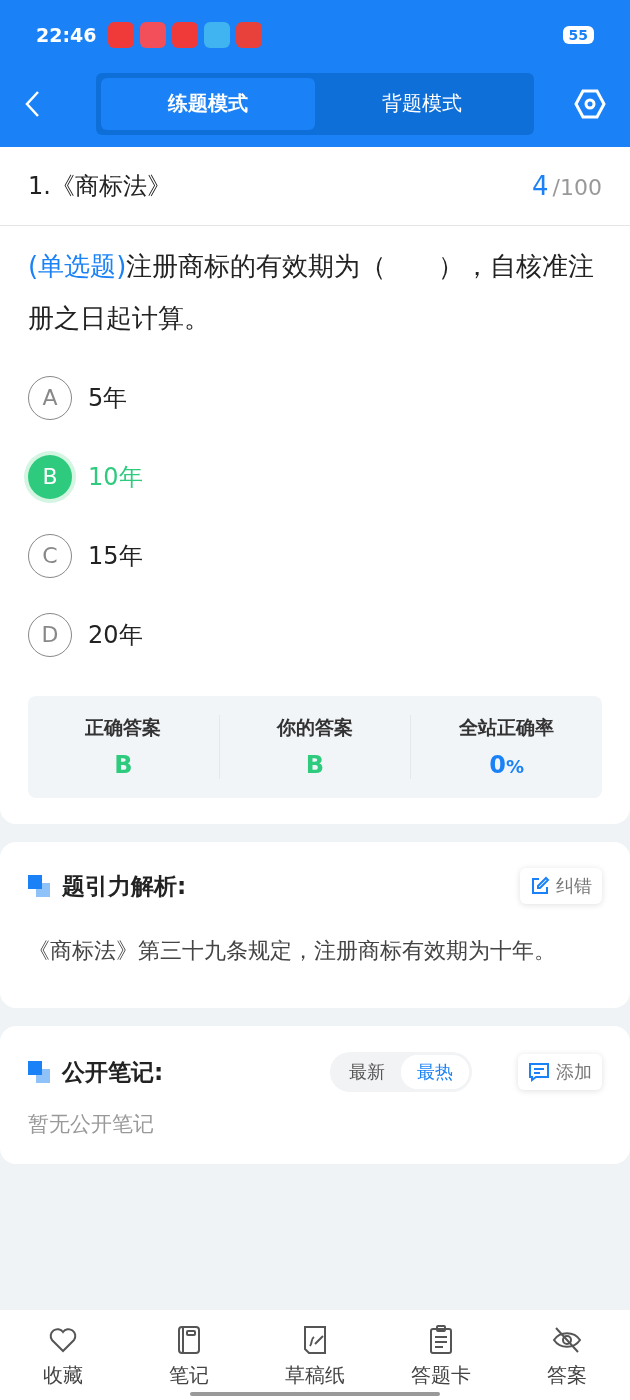  I want to click on mode-tab: 背题模式, so click(422, 103).